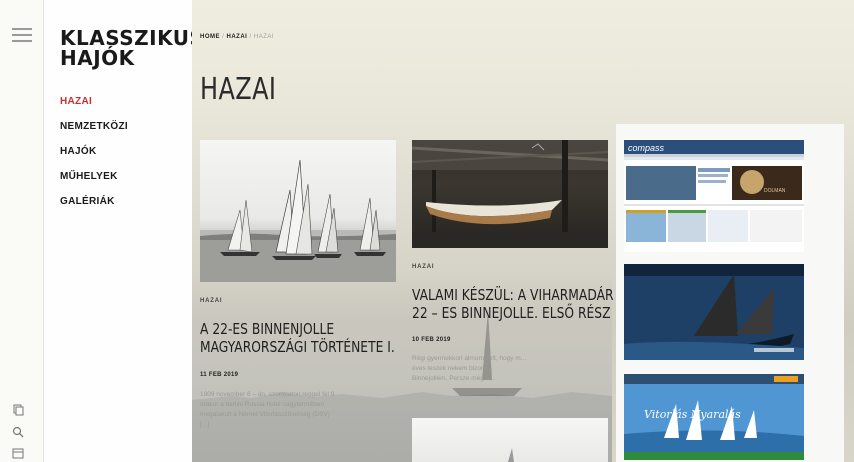 Image resolution: width=854 pixels, height=462 pixels. I want to click on post-image-boat-workshop, so click(510, 194).